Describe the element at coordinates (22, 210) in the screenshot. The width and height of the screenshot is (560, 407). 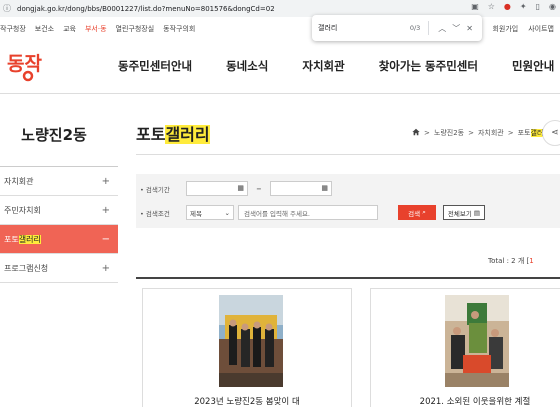
I see `sidebar-item-label: 주민자치회` at that location.